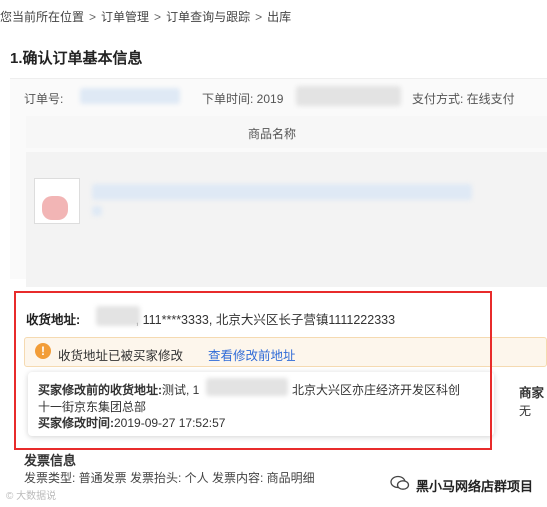 The image size is (547, 507). What do you see at coordinates (55, 208) in the screenshot?
I see `product-image` at bounding box center [55, 208].